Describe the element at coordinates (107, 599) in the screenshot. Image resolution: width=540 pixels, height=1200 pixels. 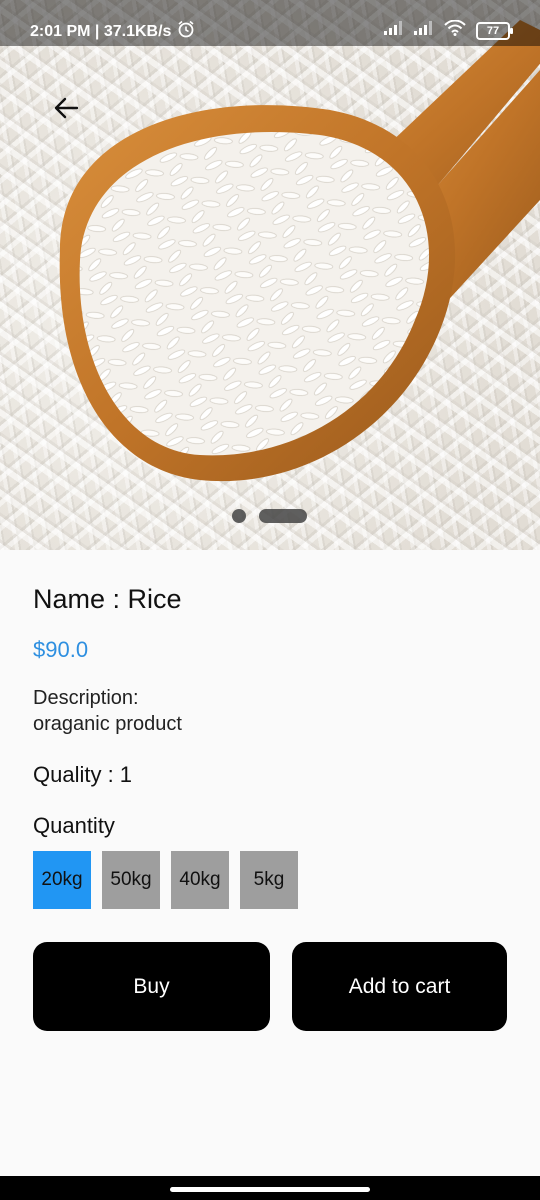
I see `product-name: Name : Rice` at that location.